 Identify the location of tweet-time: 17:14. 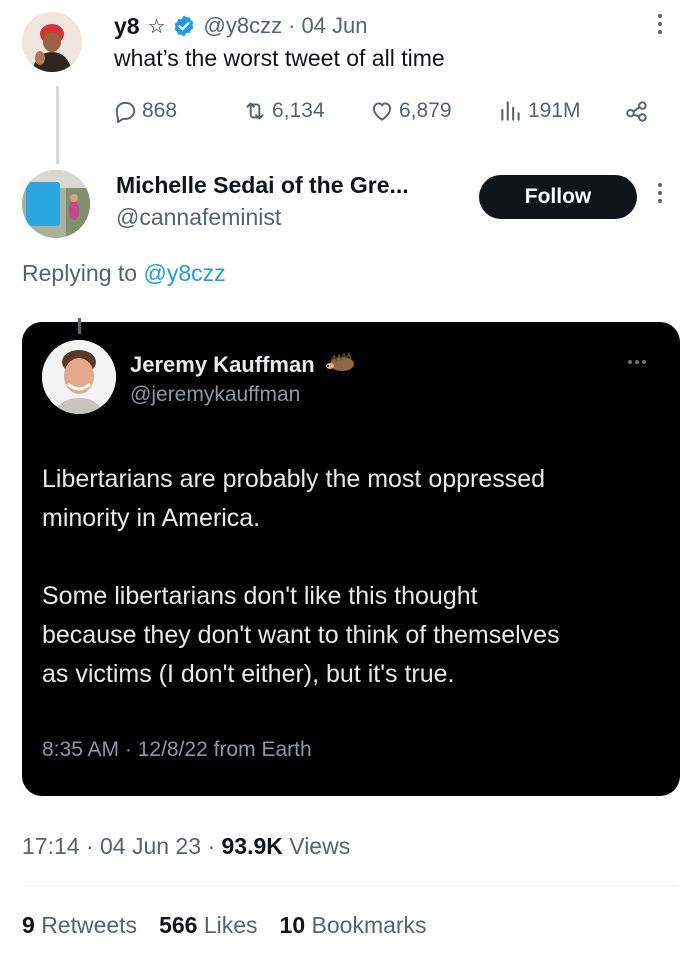
(51, 846).